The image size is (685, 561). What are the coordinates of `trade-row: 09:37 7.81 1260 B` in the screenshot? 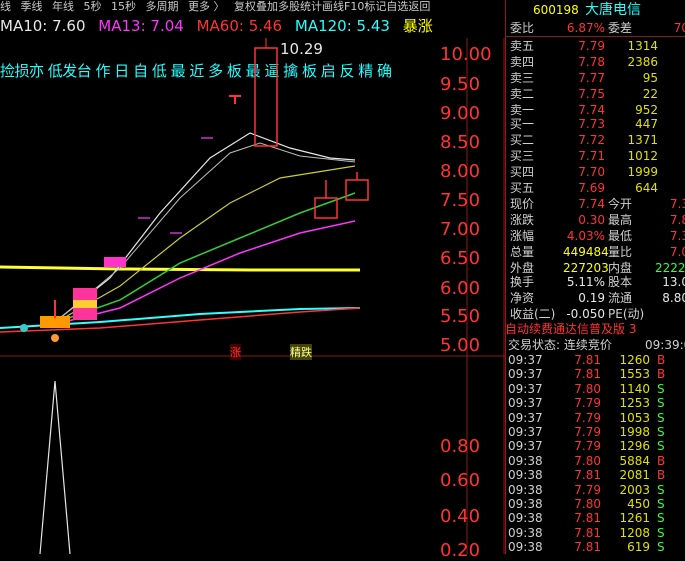 It's located at (595, 360).